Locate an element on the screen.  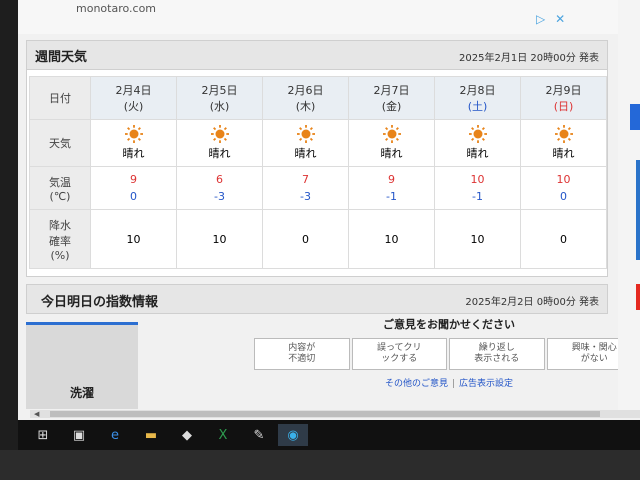
excel-icon: X is located at coordinates (223, 435).